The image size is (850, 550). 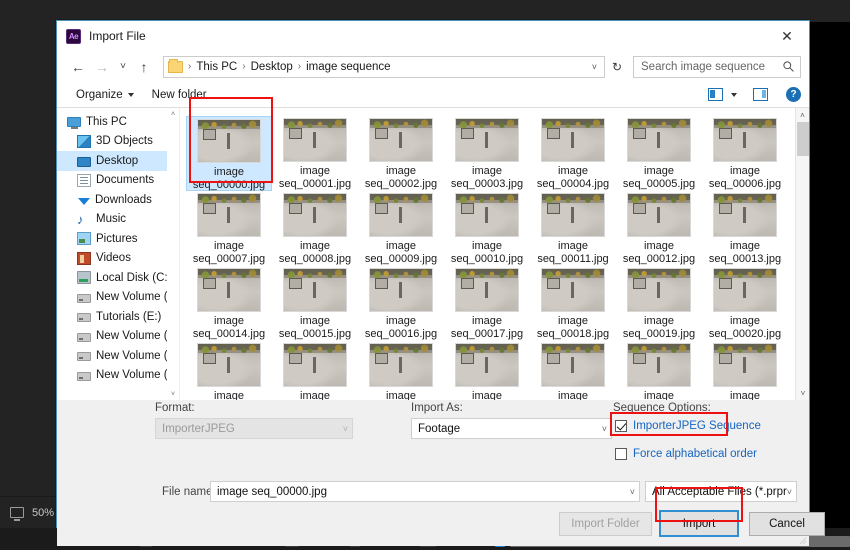 What do you see at coordinates (315, 184) in the screenshot?
I see `file-name-line2: seq_00001.jpg` at bounding box center [315, 184].